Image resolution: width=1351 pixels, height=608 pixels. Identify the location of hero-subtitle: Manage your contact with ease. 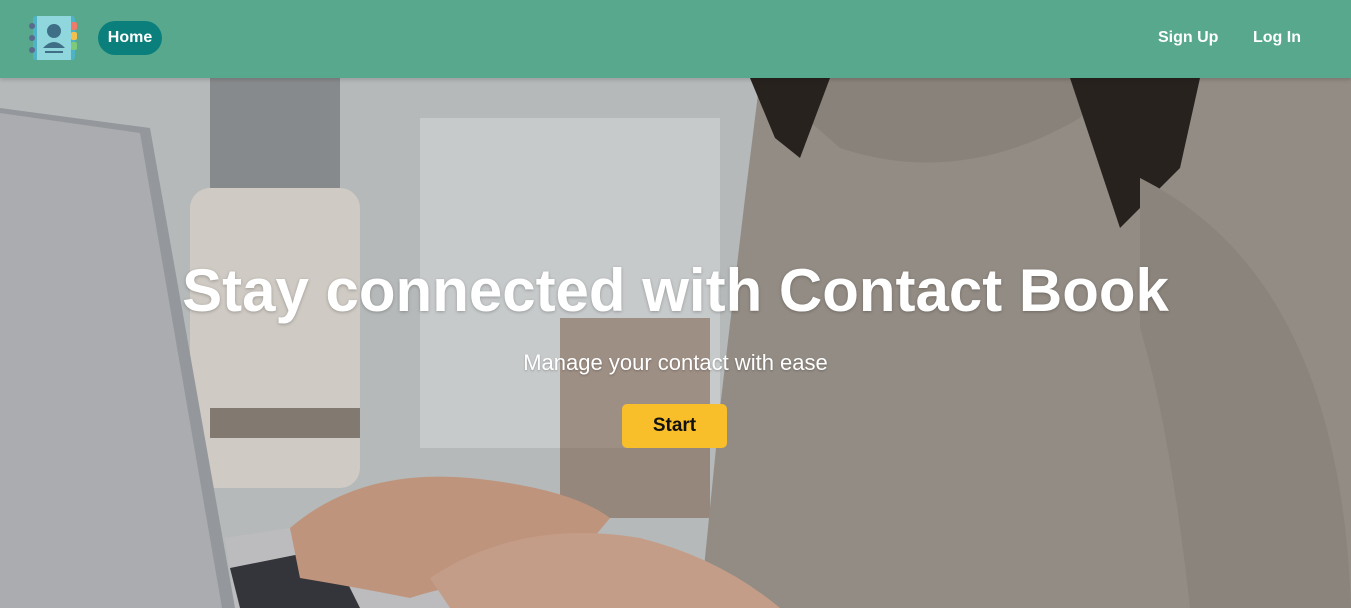
(675, 362).